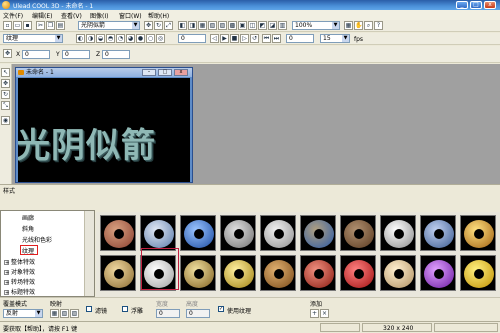 Image resolution: width=500 pixels, height=333 pixels. Describe the element at coordinates (168, 313) in the screenshot. I see `width-field: 0` at that location.